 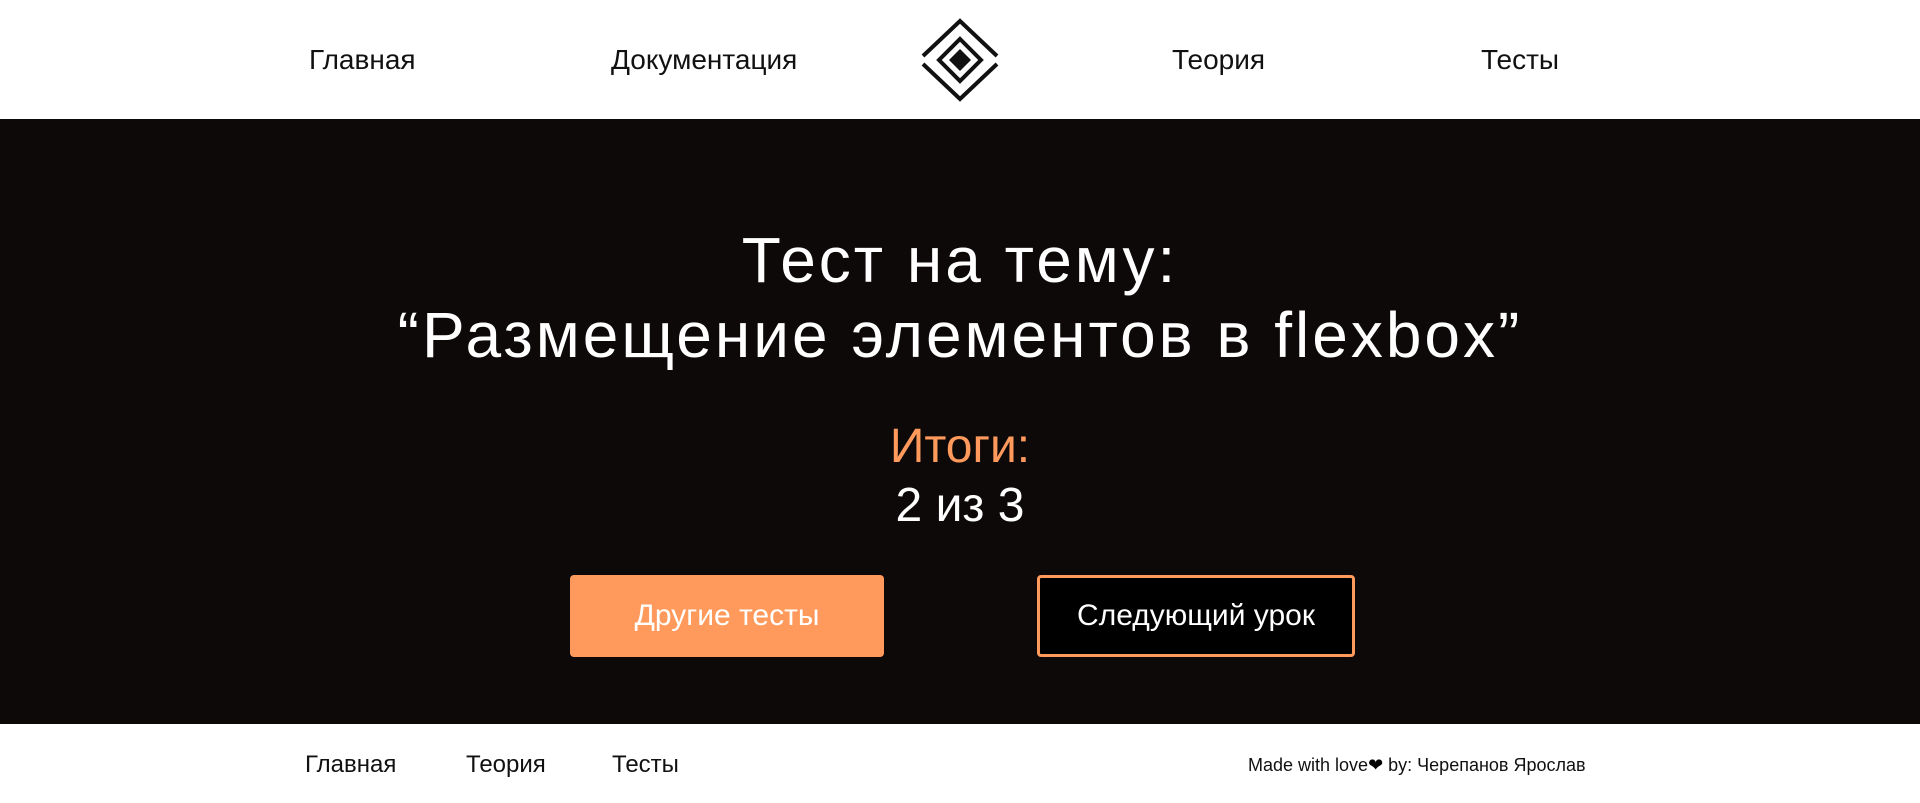 I want to click on site-header: Главная Документация Теория Тесты, so click(x=960, y=59).